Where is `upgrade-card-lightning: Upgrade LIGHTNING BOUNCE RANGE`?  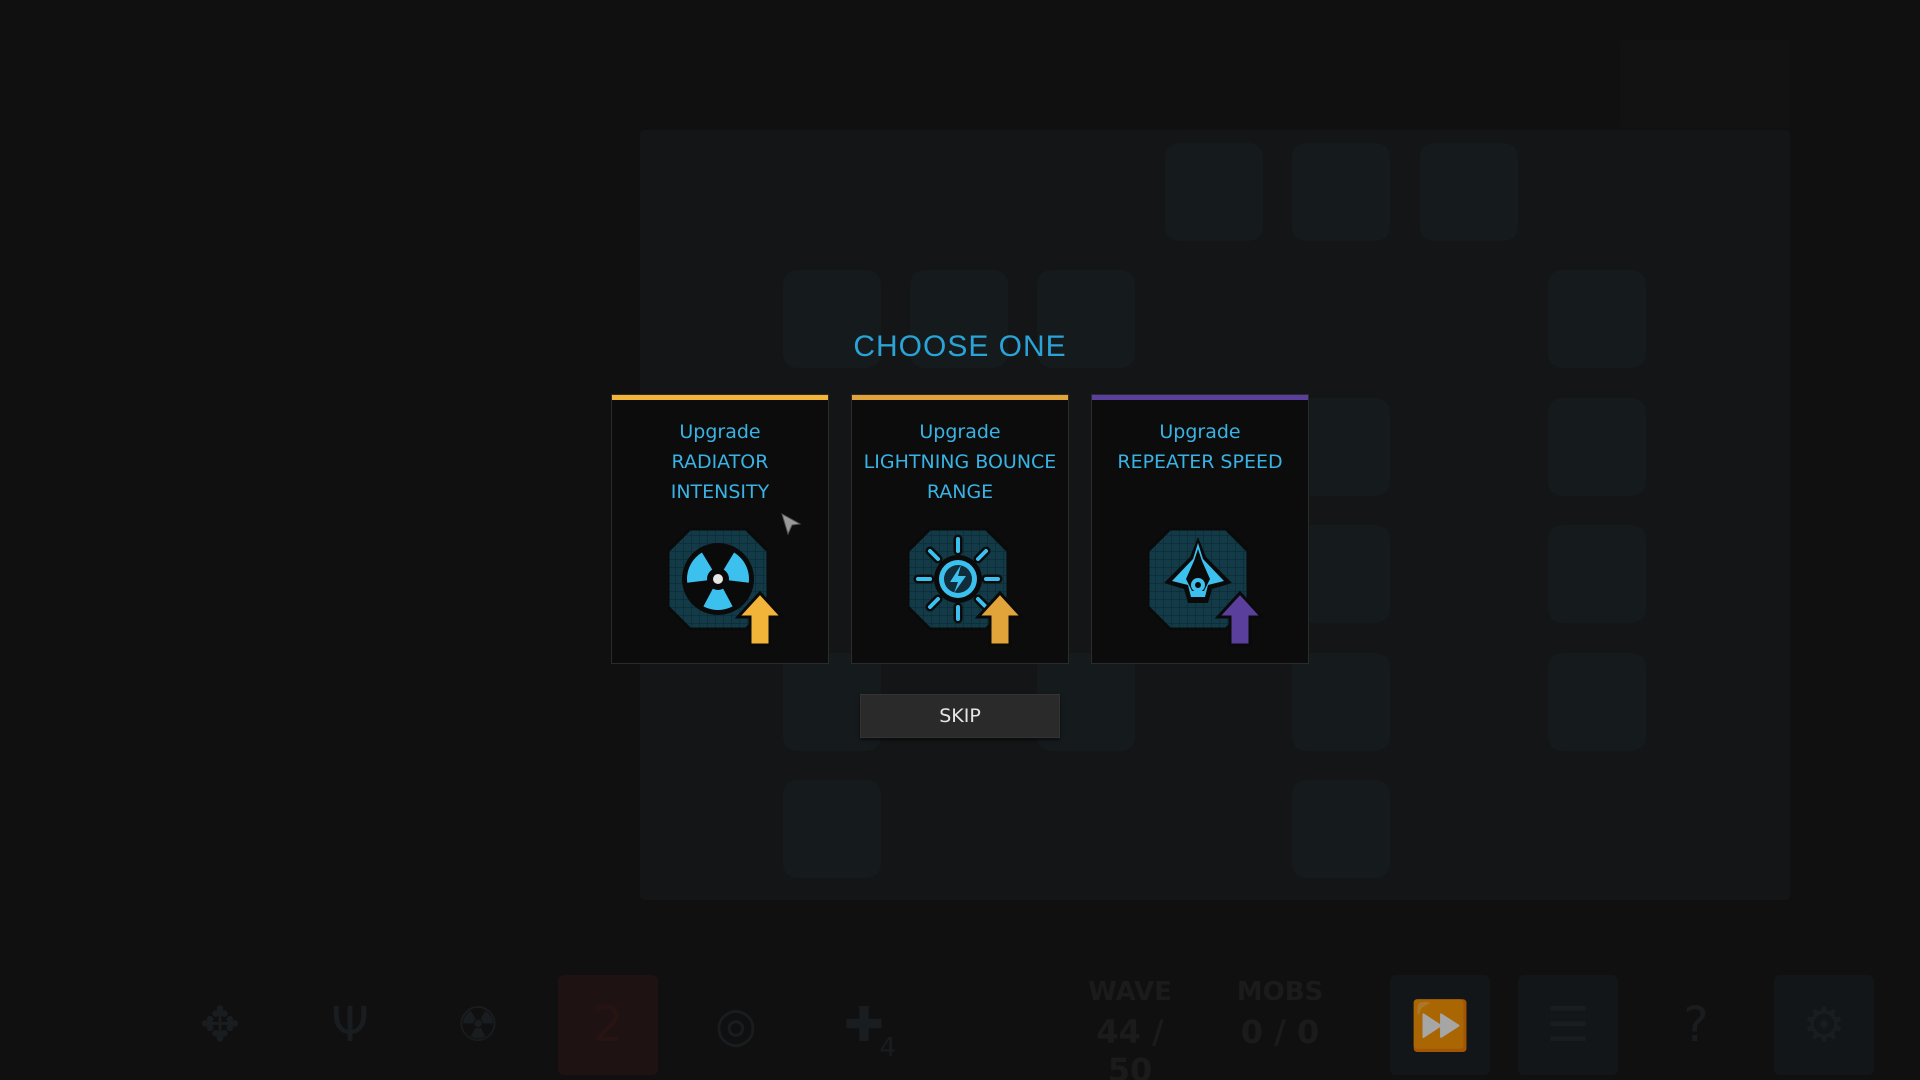 upgrade-card-lightning: Upgrade LIGHTNING BOUNCE RANGE is located at coordinates (960, 529).